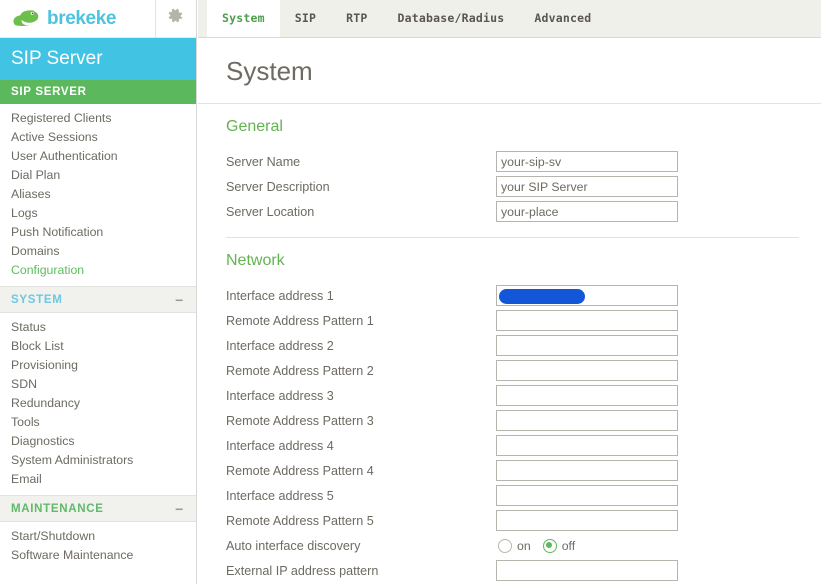 This screenshot has width=821, height=584. I want to click on sidebar-item-push-notification: Push Notification, so click(98, 232).